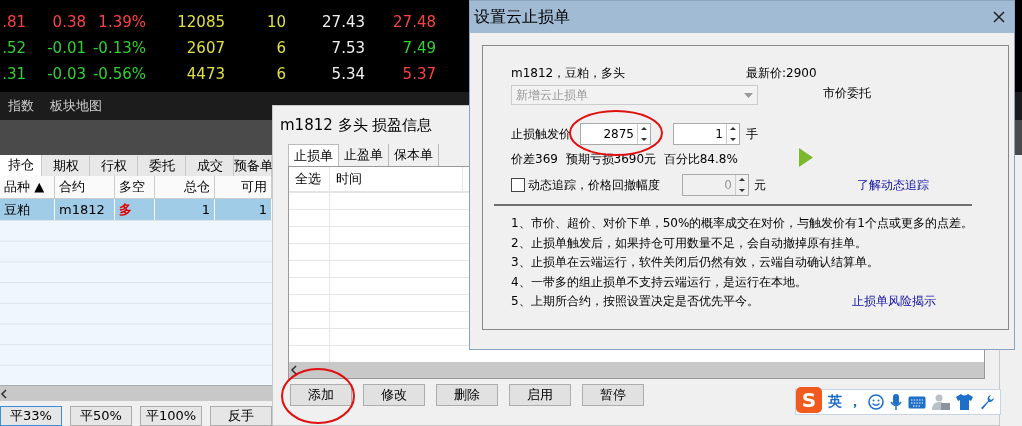  Describe the element at coordinates (85, 187) in the screenshot. I see `column-header: 合约` at that location.